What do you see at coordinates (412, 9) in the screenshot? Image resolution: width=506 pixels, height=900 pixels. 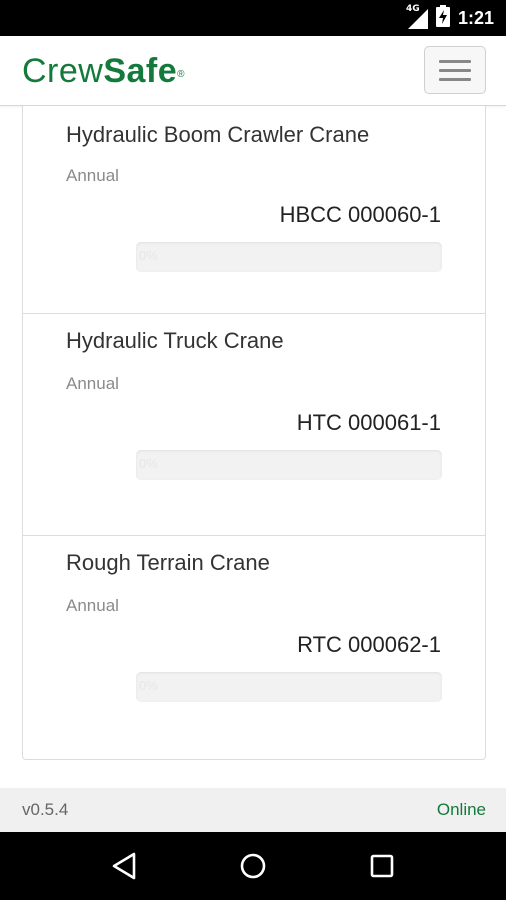 I see `network-type: 4G` at bounding box center [412, 9].